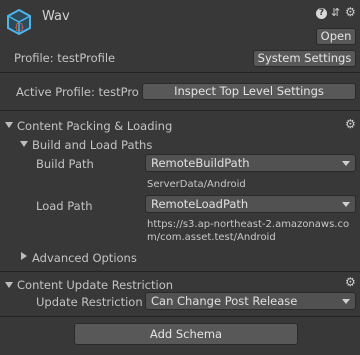 This screenshot has height=355, width=360. I want to click on build-load-paths-title: Build and Load Paths, so click(92, 145).